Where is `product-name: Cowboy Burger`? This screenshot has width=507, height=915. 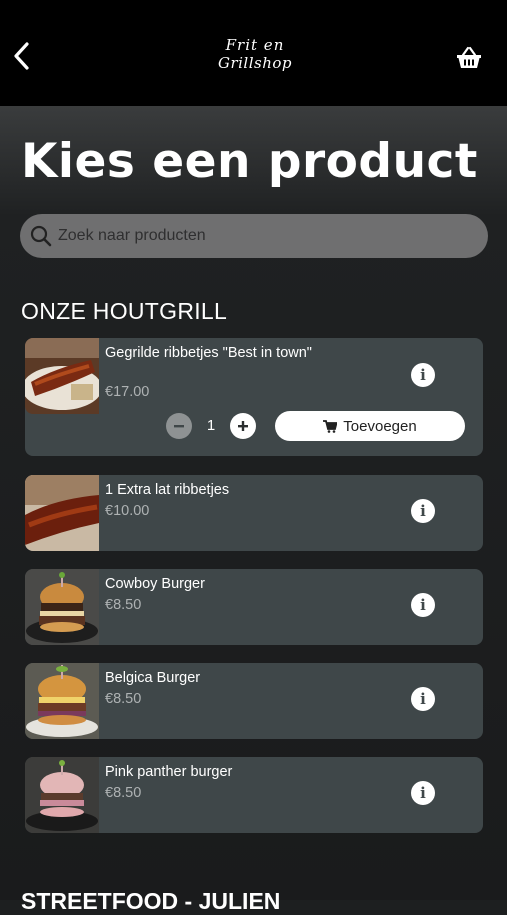 product-name: Cowboy Burger is located at coordinates (155, 584).